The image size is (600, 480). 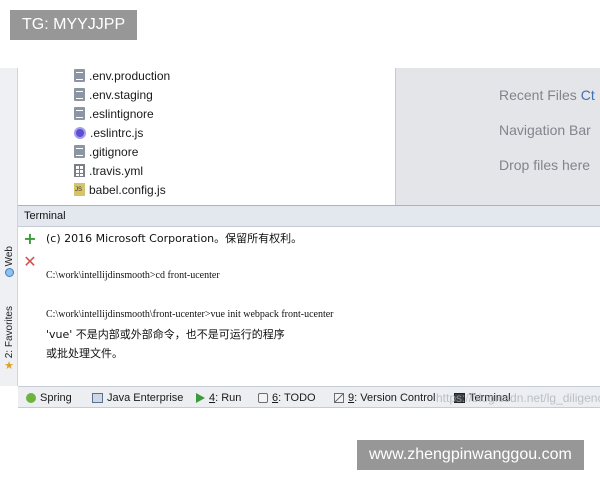 I want to click on new-session-plus-icon: +, so click(x=30, y=239).